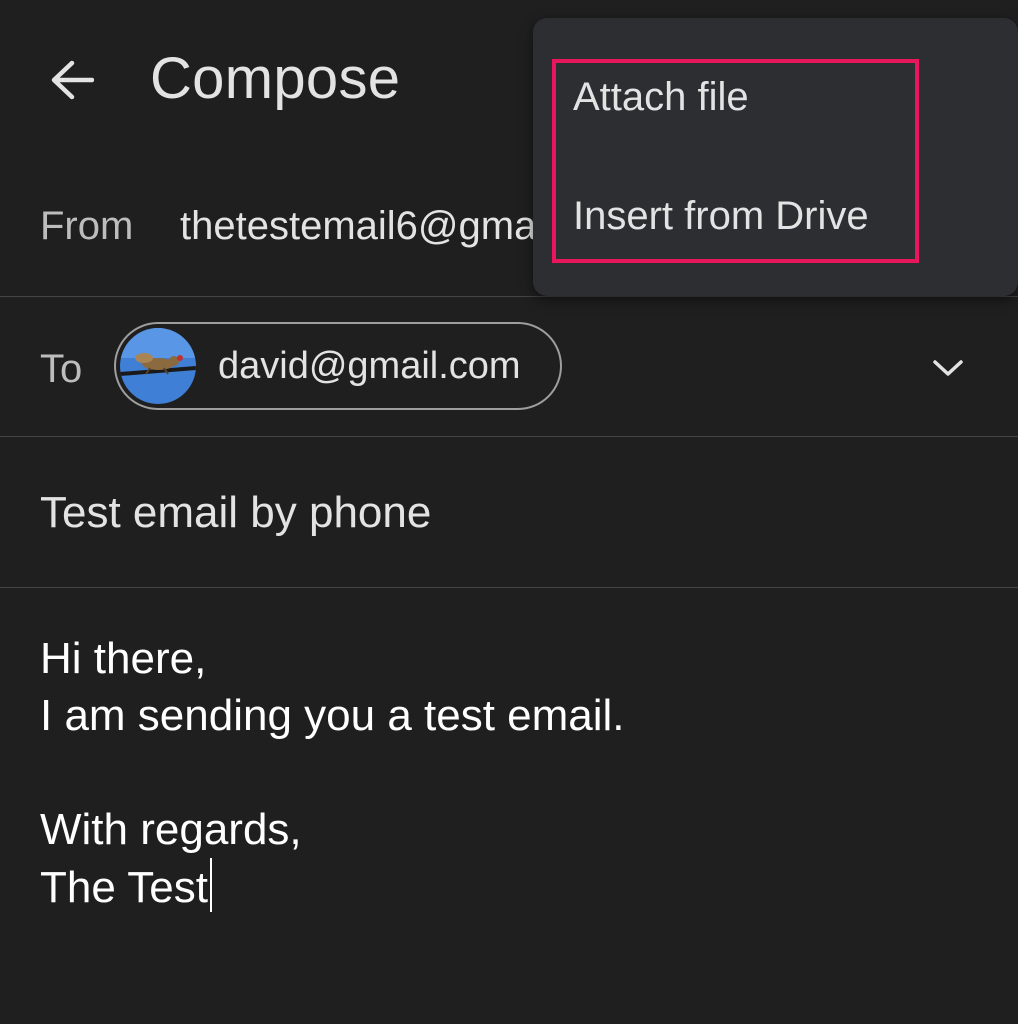 Image resolution: width=1018 pixels, height=1024 pixels. I want to click on body-line-last: The Test, so click(510, 886).